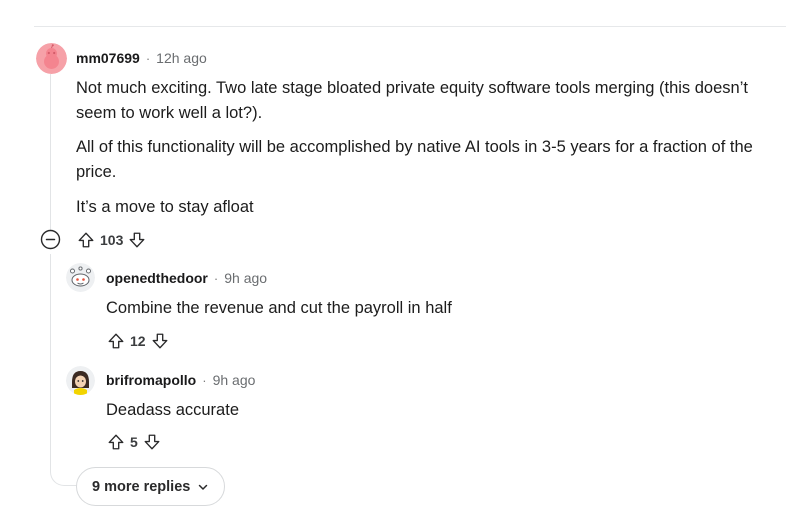 The image size is (798, 522). I want to click on more-replies-button: 9 more replies, so click(151, 486).